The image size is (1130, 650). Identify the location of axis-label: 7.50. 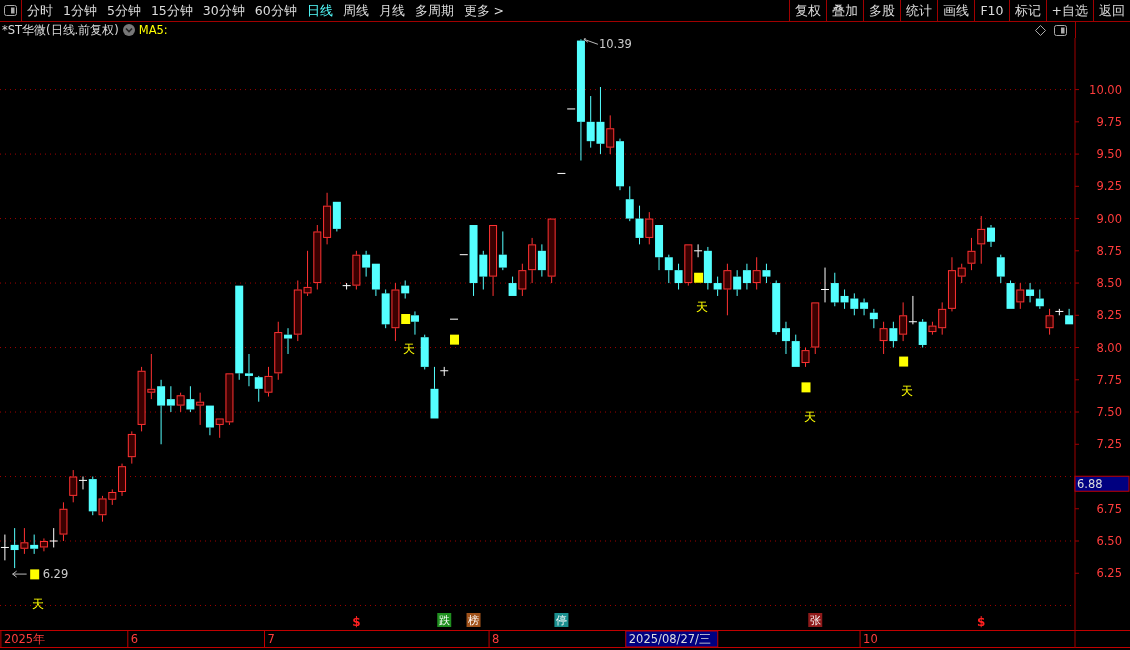
(1109, 412).